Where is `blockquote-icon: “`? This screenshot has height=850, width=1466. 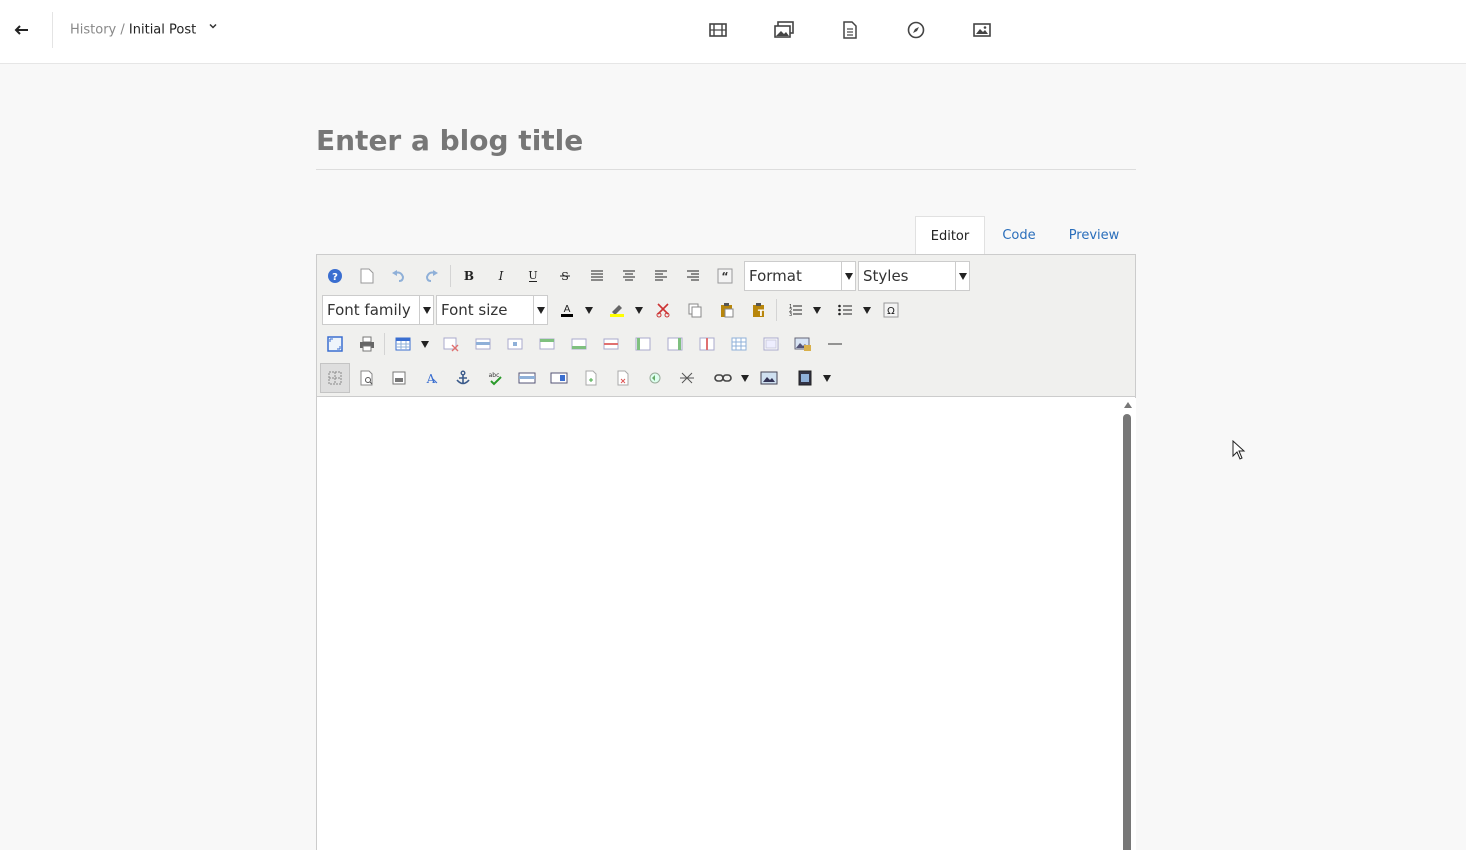 blockquote-icon: “ is located at coordinates (725, 276).